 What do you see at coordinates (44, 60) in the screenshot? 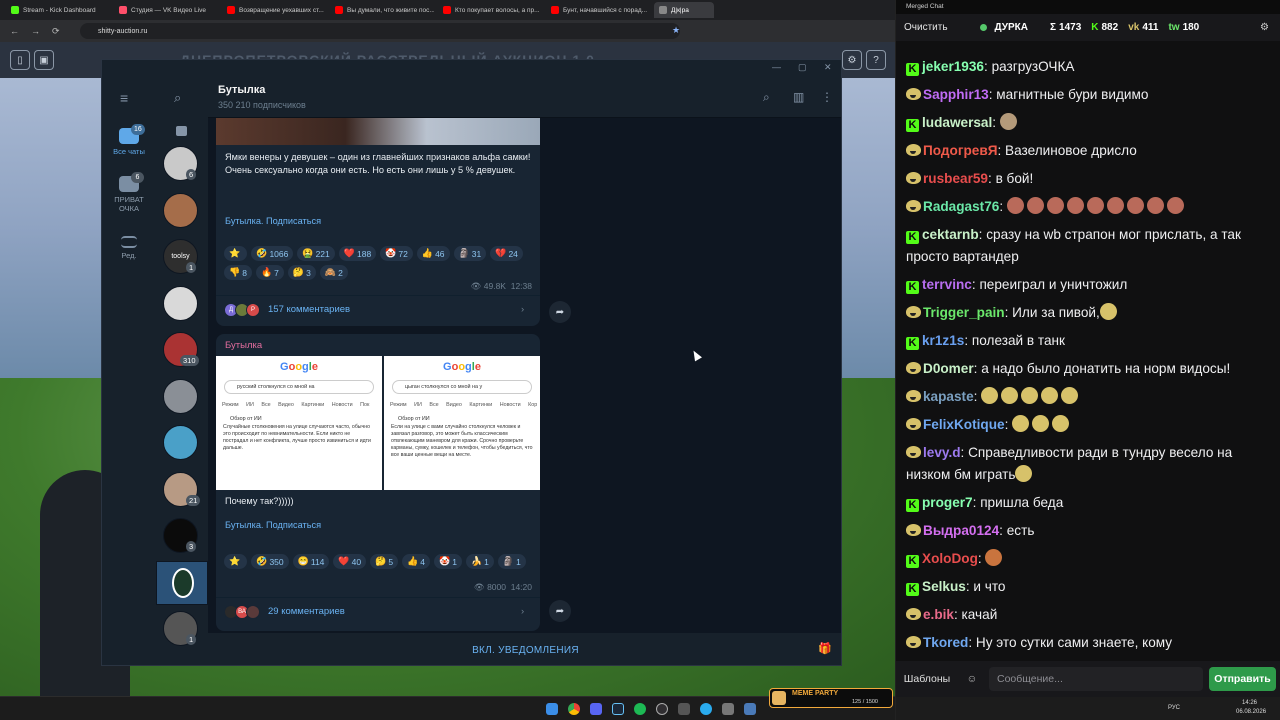
I see `save-icon: ▣` at bounding box center [44, 60].